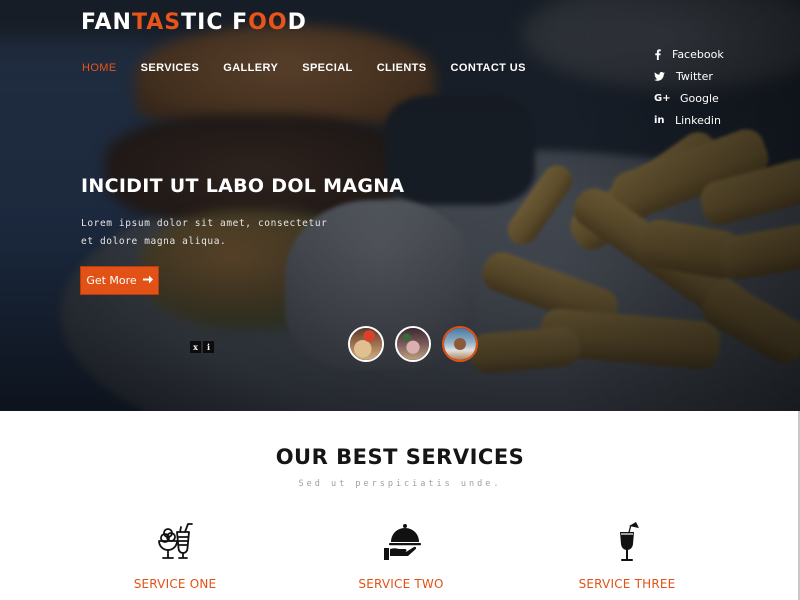  Describe the element at coordinates (297, 22) in the screenshot. I see `logo-part: D` at that location.